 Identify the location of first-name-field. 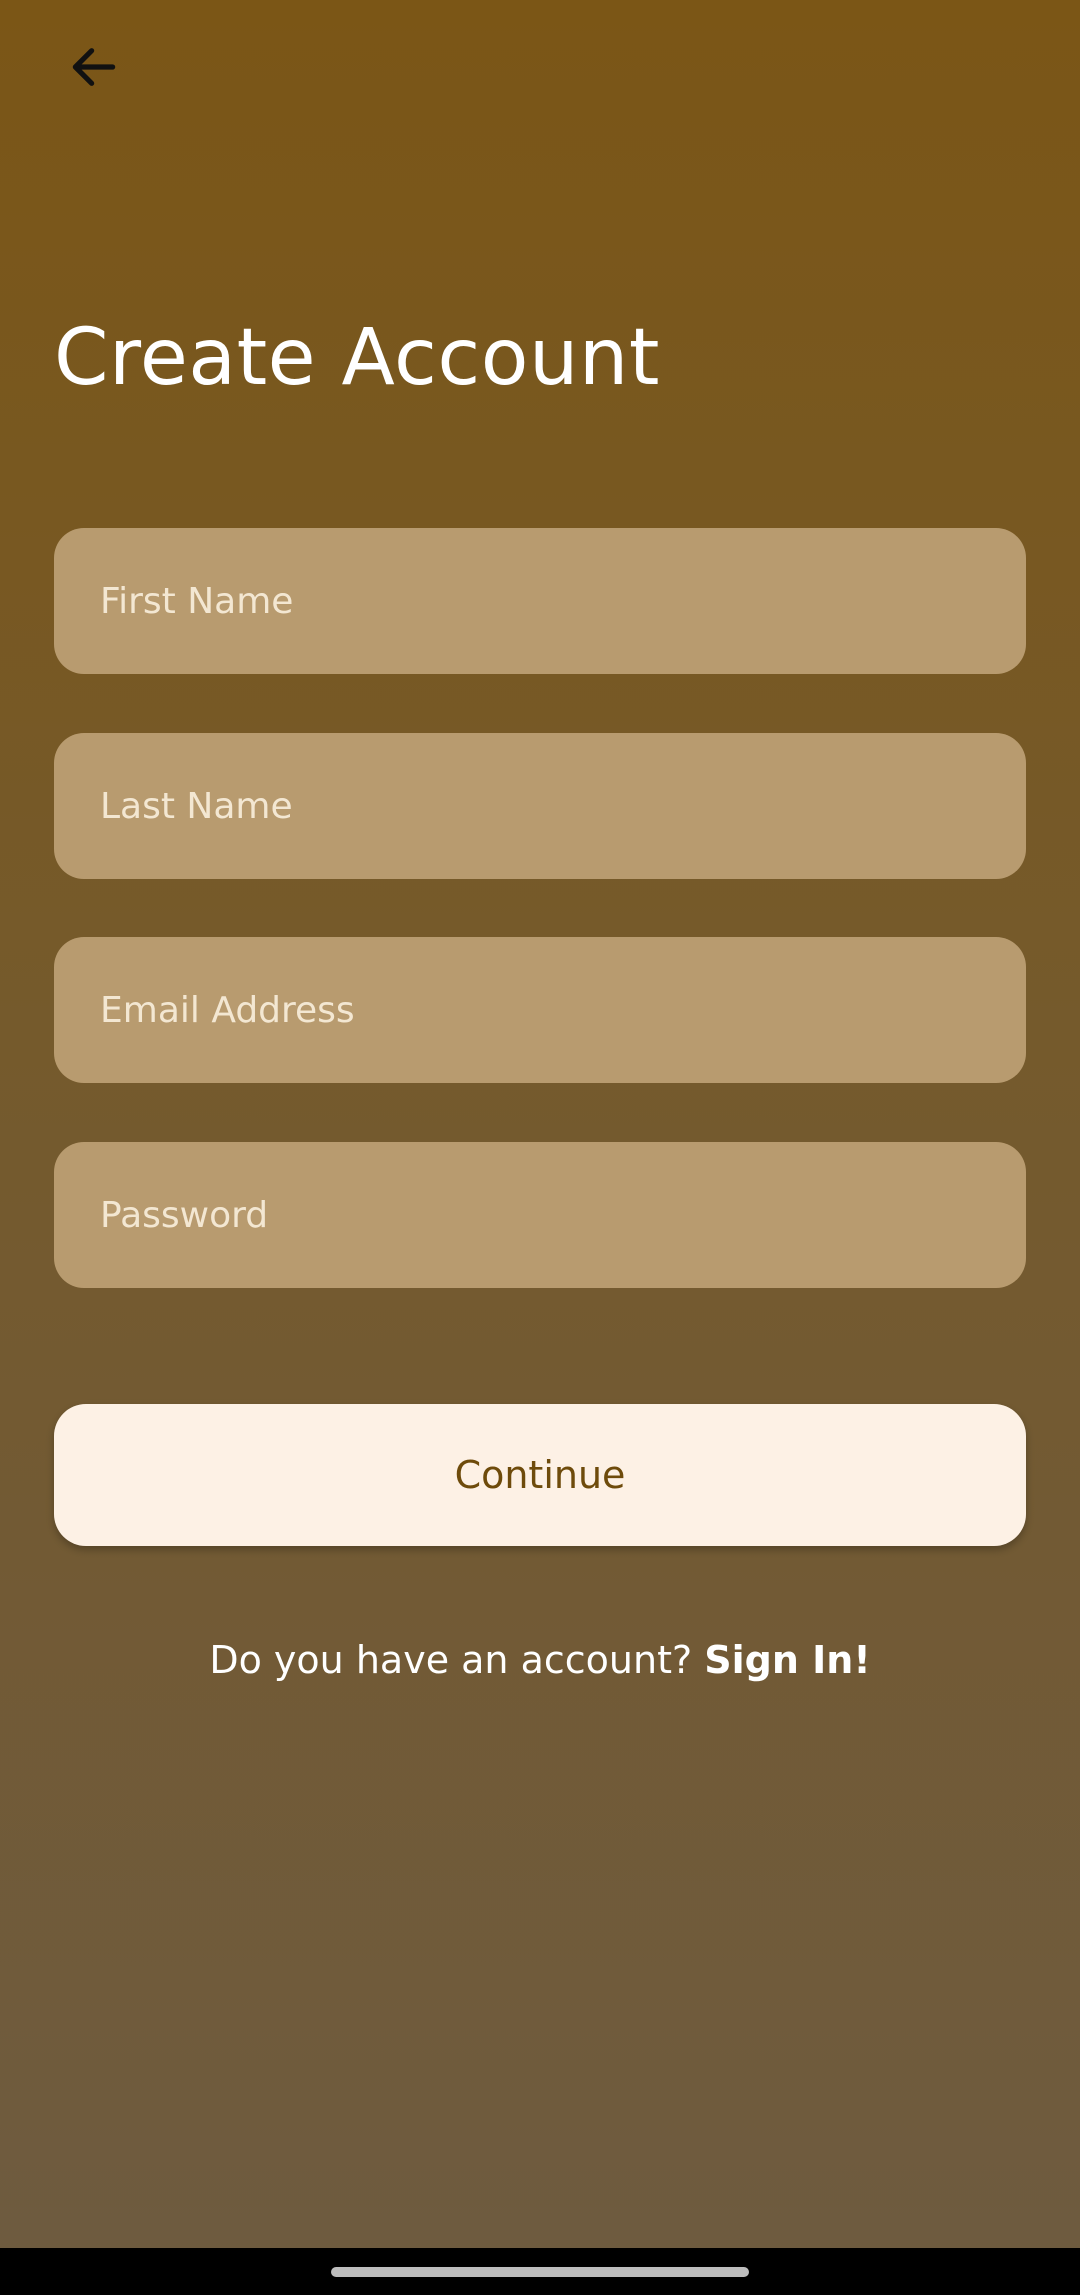
(540, 601).